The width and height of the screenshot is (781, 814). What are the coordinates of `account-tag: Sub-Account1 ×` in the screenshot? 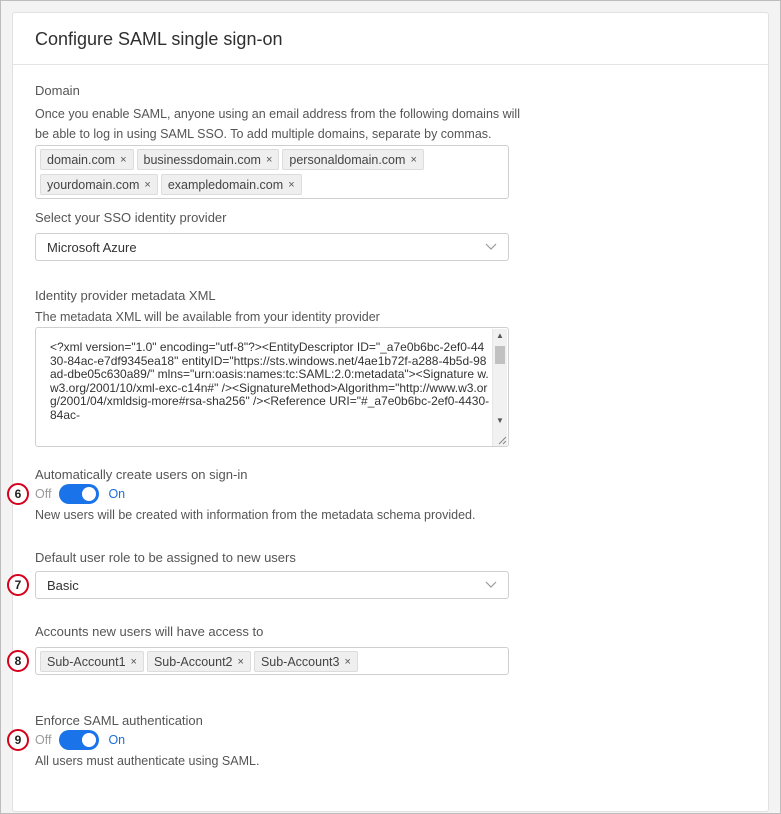 It's located at (92, 661).